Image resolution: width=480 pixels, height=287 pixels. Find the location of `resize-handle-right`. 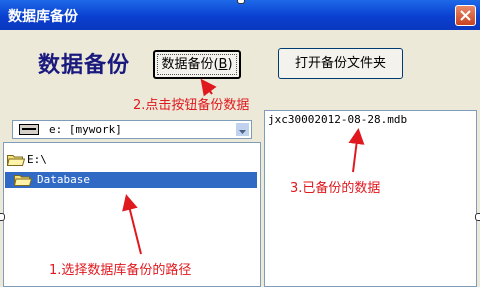

resize-handle-right is located at coordinates (477, 217).